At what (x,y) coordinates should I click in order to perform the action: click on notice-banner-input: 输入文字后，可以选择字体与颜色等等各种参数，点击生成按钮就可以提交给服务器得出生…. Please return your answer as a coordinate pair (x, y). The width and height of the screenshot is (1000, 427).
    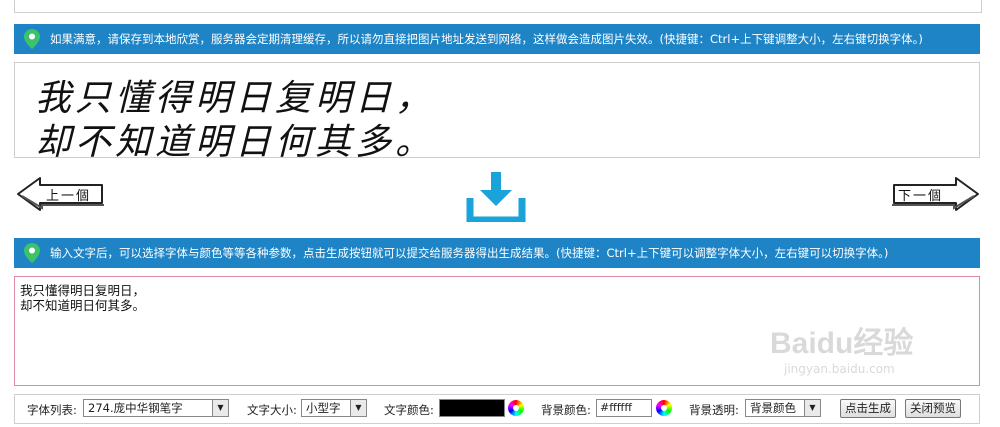
    Looking at the image, I should click on (497, 253).